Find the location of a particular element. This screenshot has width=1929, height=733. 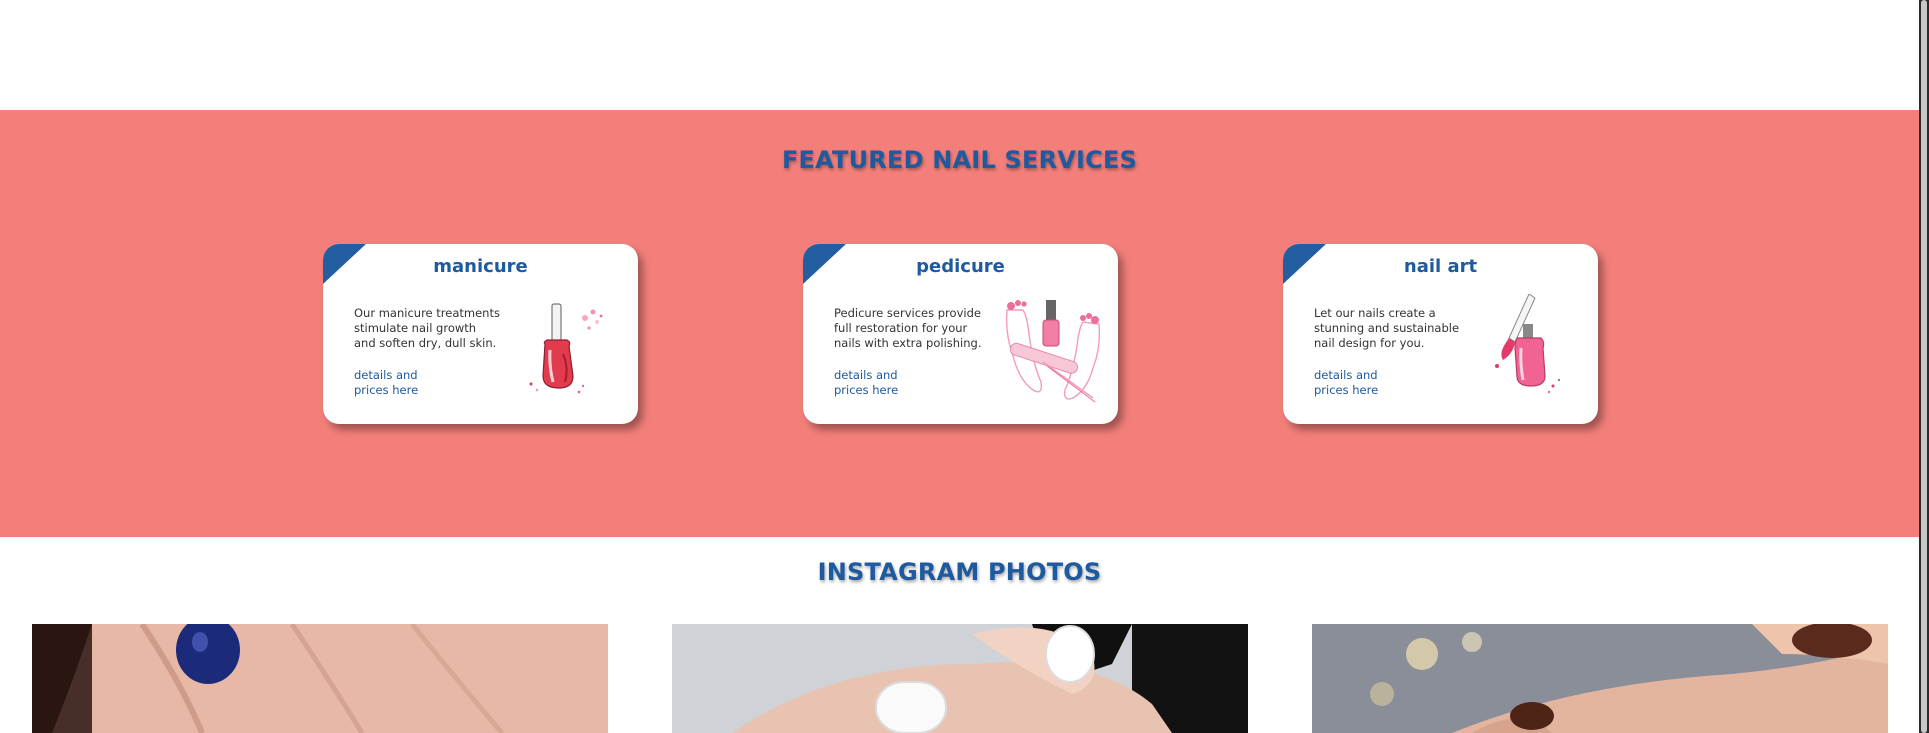

window-scrollbar is located at coordinates (1924, 366).